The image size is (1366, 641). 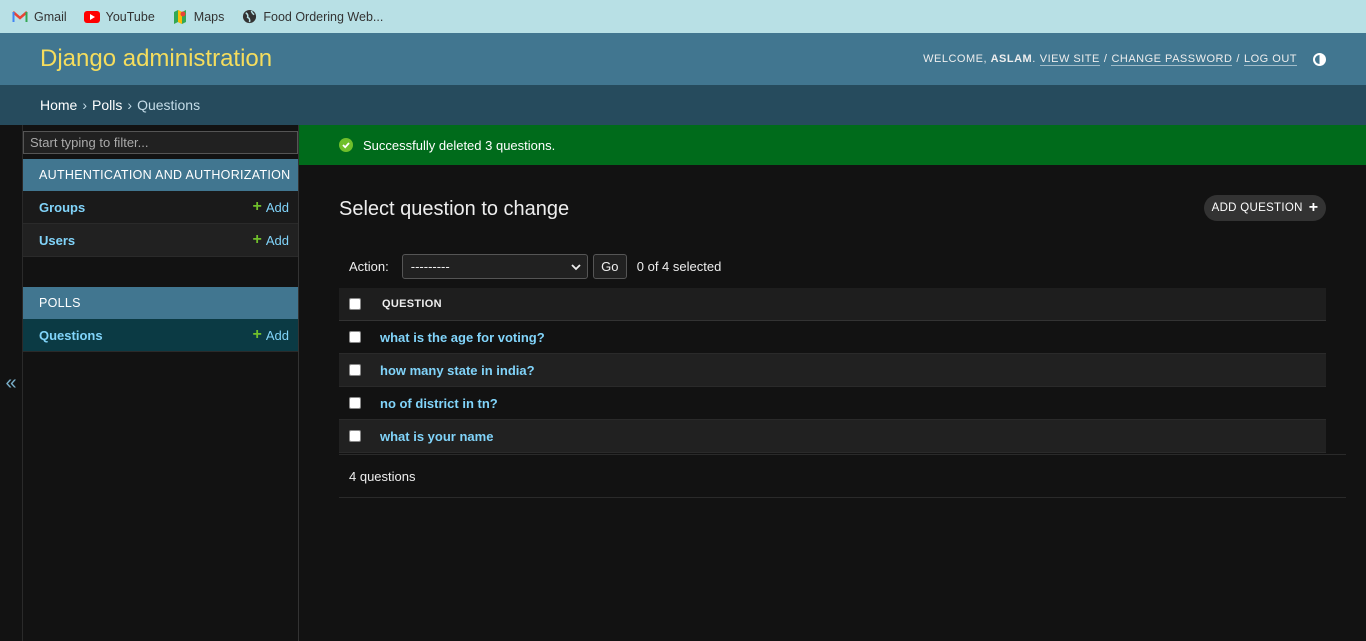 What do you see at coordinates (430, 266) in the screenshot?
I see `action-select-value: ---------` at bounding box center [430, 266].